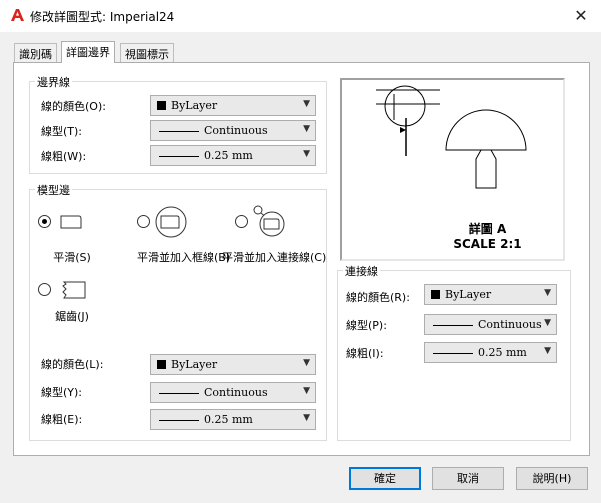  What do you see at coordinates (184, 257) in the screenshot?
I see `smooth-with-border-label: 平滑並加入框線(B)` at bounding box center [184, 257].